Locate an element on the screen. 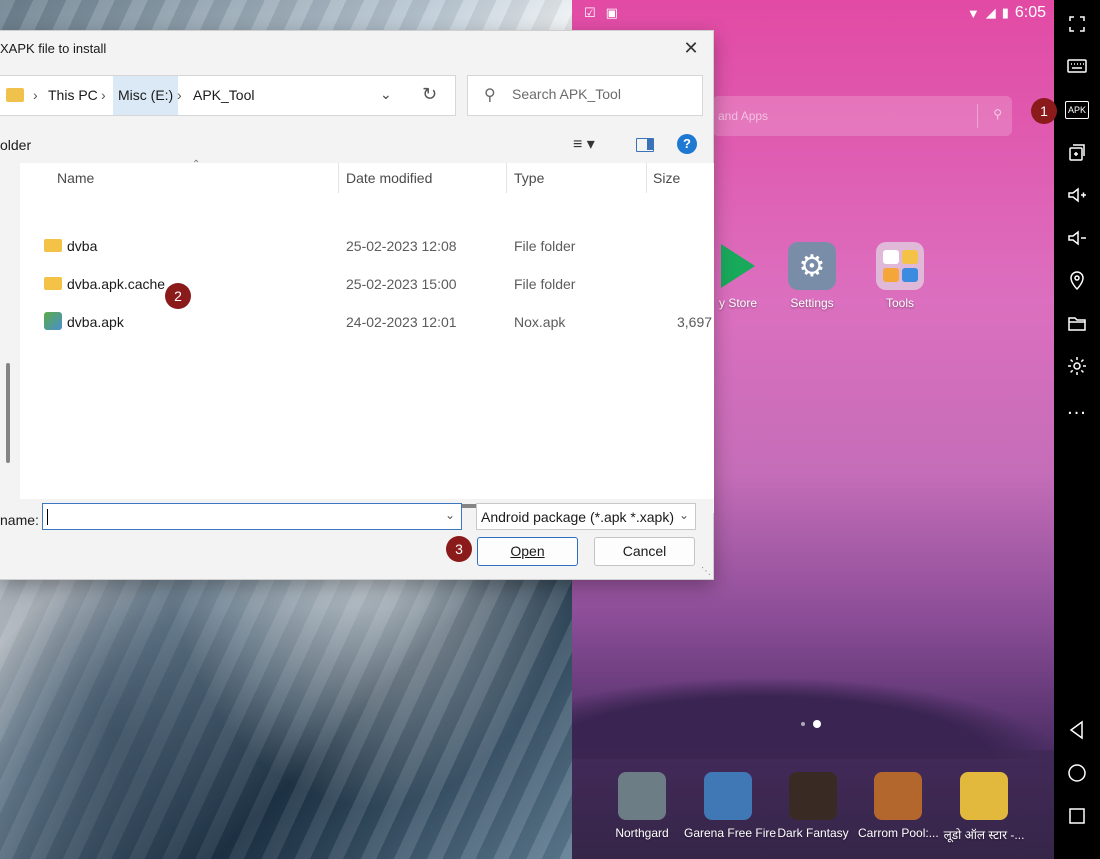  install-apk-button: APK is located at coordinates (1077, 110).